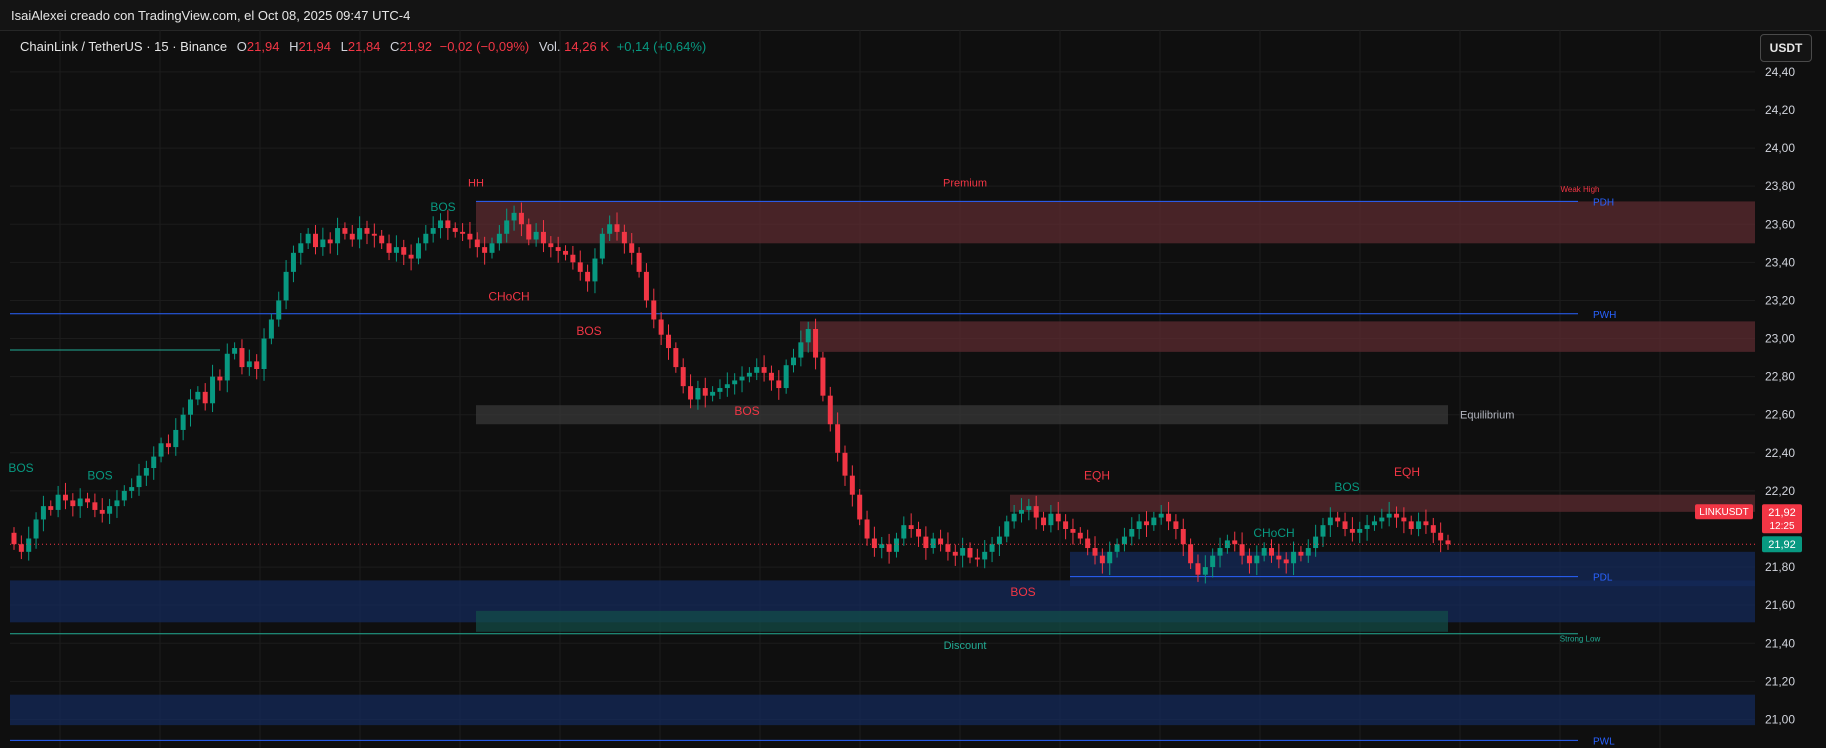 The height and width of the screenshot is (748, 1826). What do you see at coordinates (1786, 48) in the screenshot?
I see `currency-button: USDT` at bounding box center [1786, 48].